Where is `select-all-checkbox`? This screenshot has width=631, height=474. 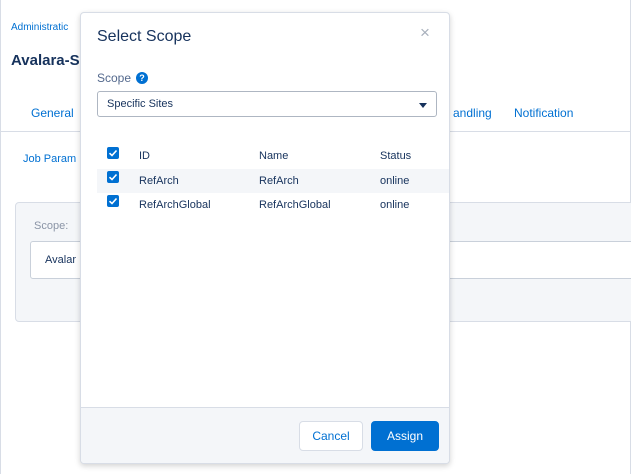
select-all-checkbox is located at coordinates (113, 153).